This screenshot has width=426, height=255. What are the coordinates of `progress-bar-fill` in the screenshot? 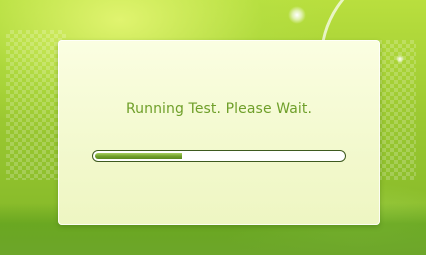 It's located at (138, 156).